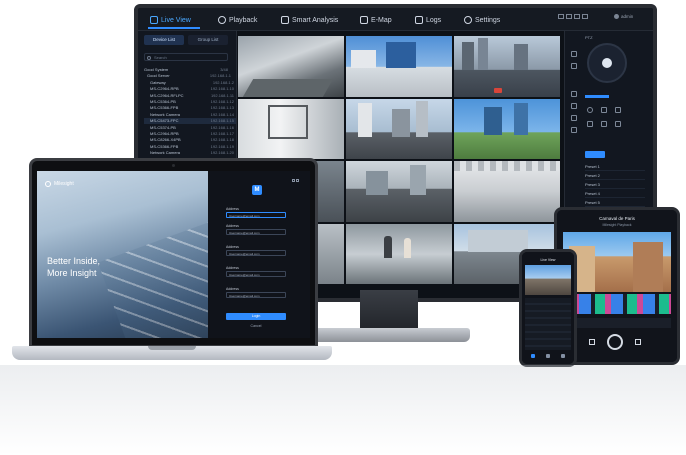 This screenshot has height=455, width=686. What do you see at coordinates (149, 57) in the screenshot?
I see `search-icon` at bounding box center [149, 57].